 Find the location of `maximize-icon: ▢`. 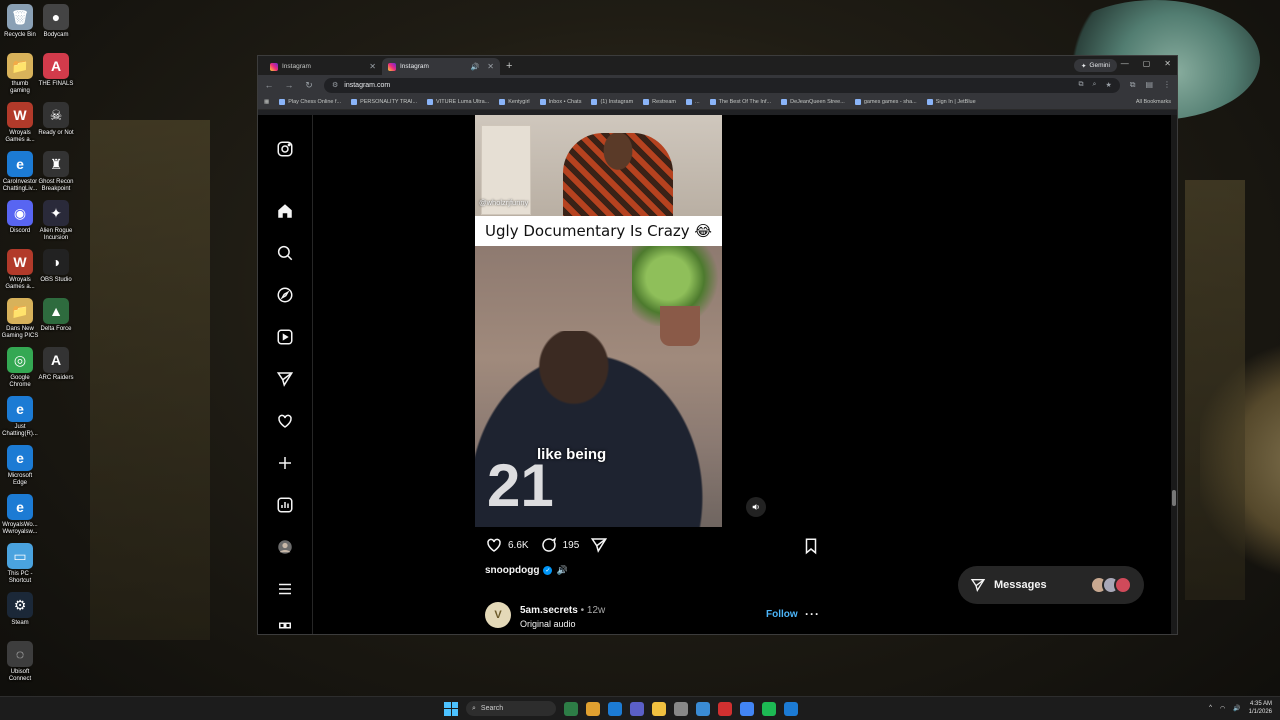

maximize-icon: ▢ is located at coordinates (1147, 63).